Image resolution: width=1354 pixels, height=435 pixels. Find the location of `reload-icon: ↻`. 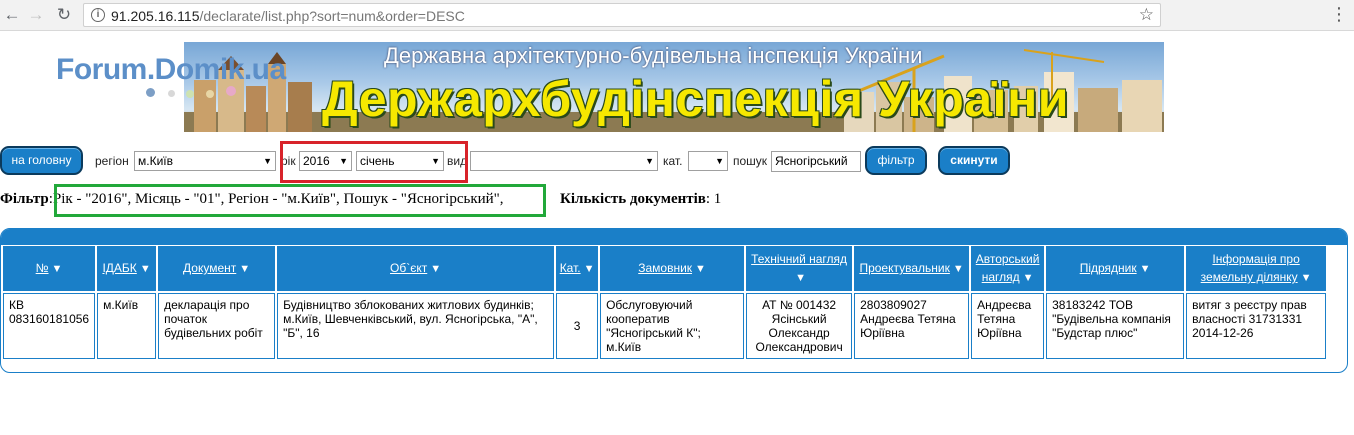

reload-icon: ↻ is located at coordinates (64, 15).